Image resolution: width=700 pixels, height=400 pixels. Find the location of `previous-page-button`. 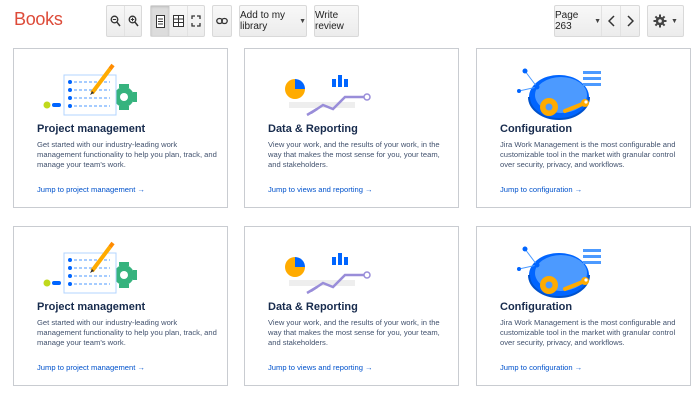

previous-page-button is located at coordinates (610, 21).